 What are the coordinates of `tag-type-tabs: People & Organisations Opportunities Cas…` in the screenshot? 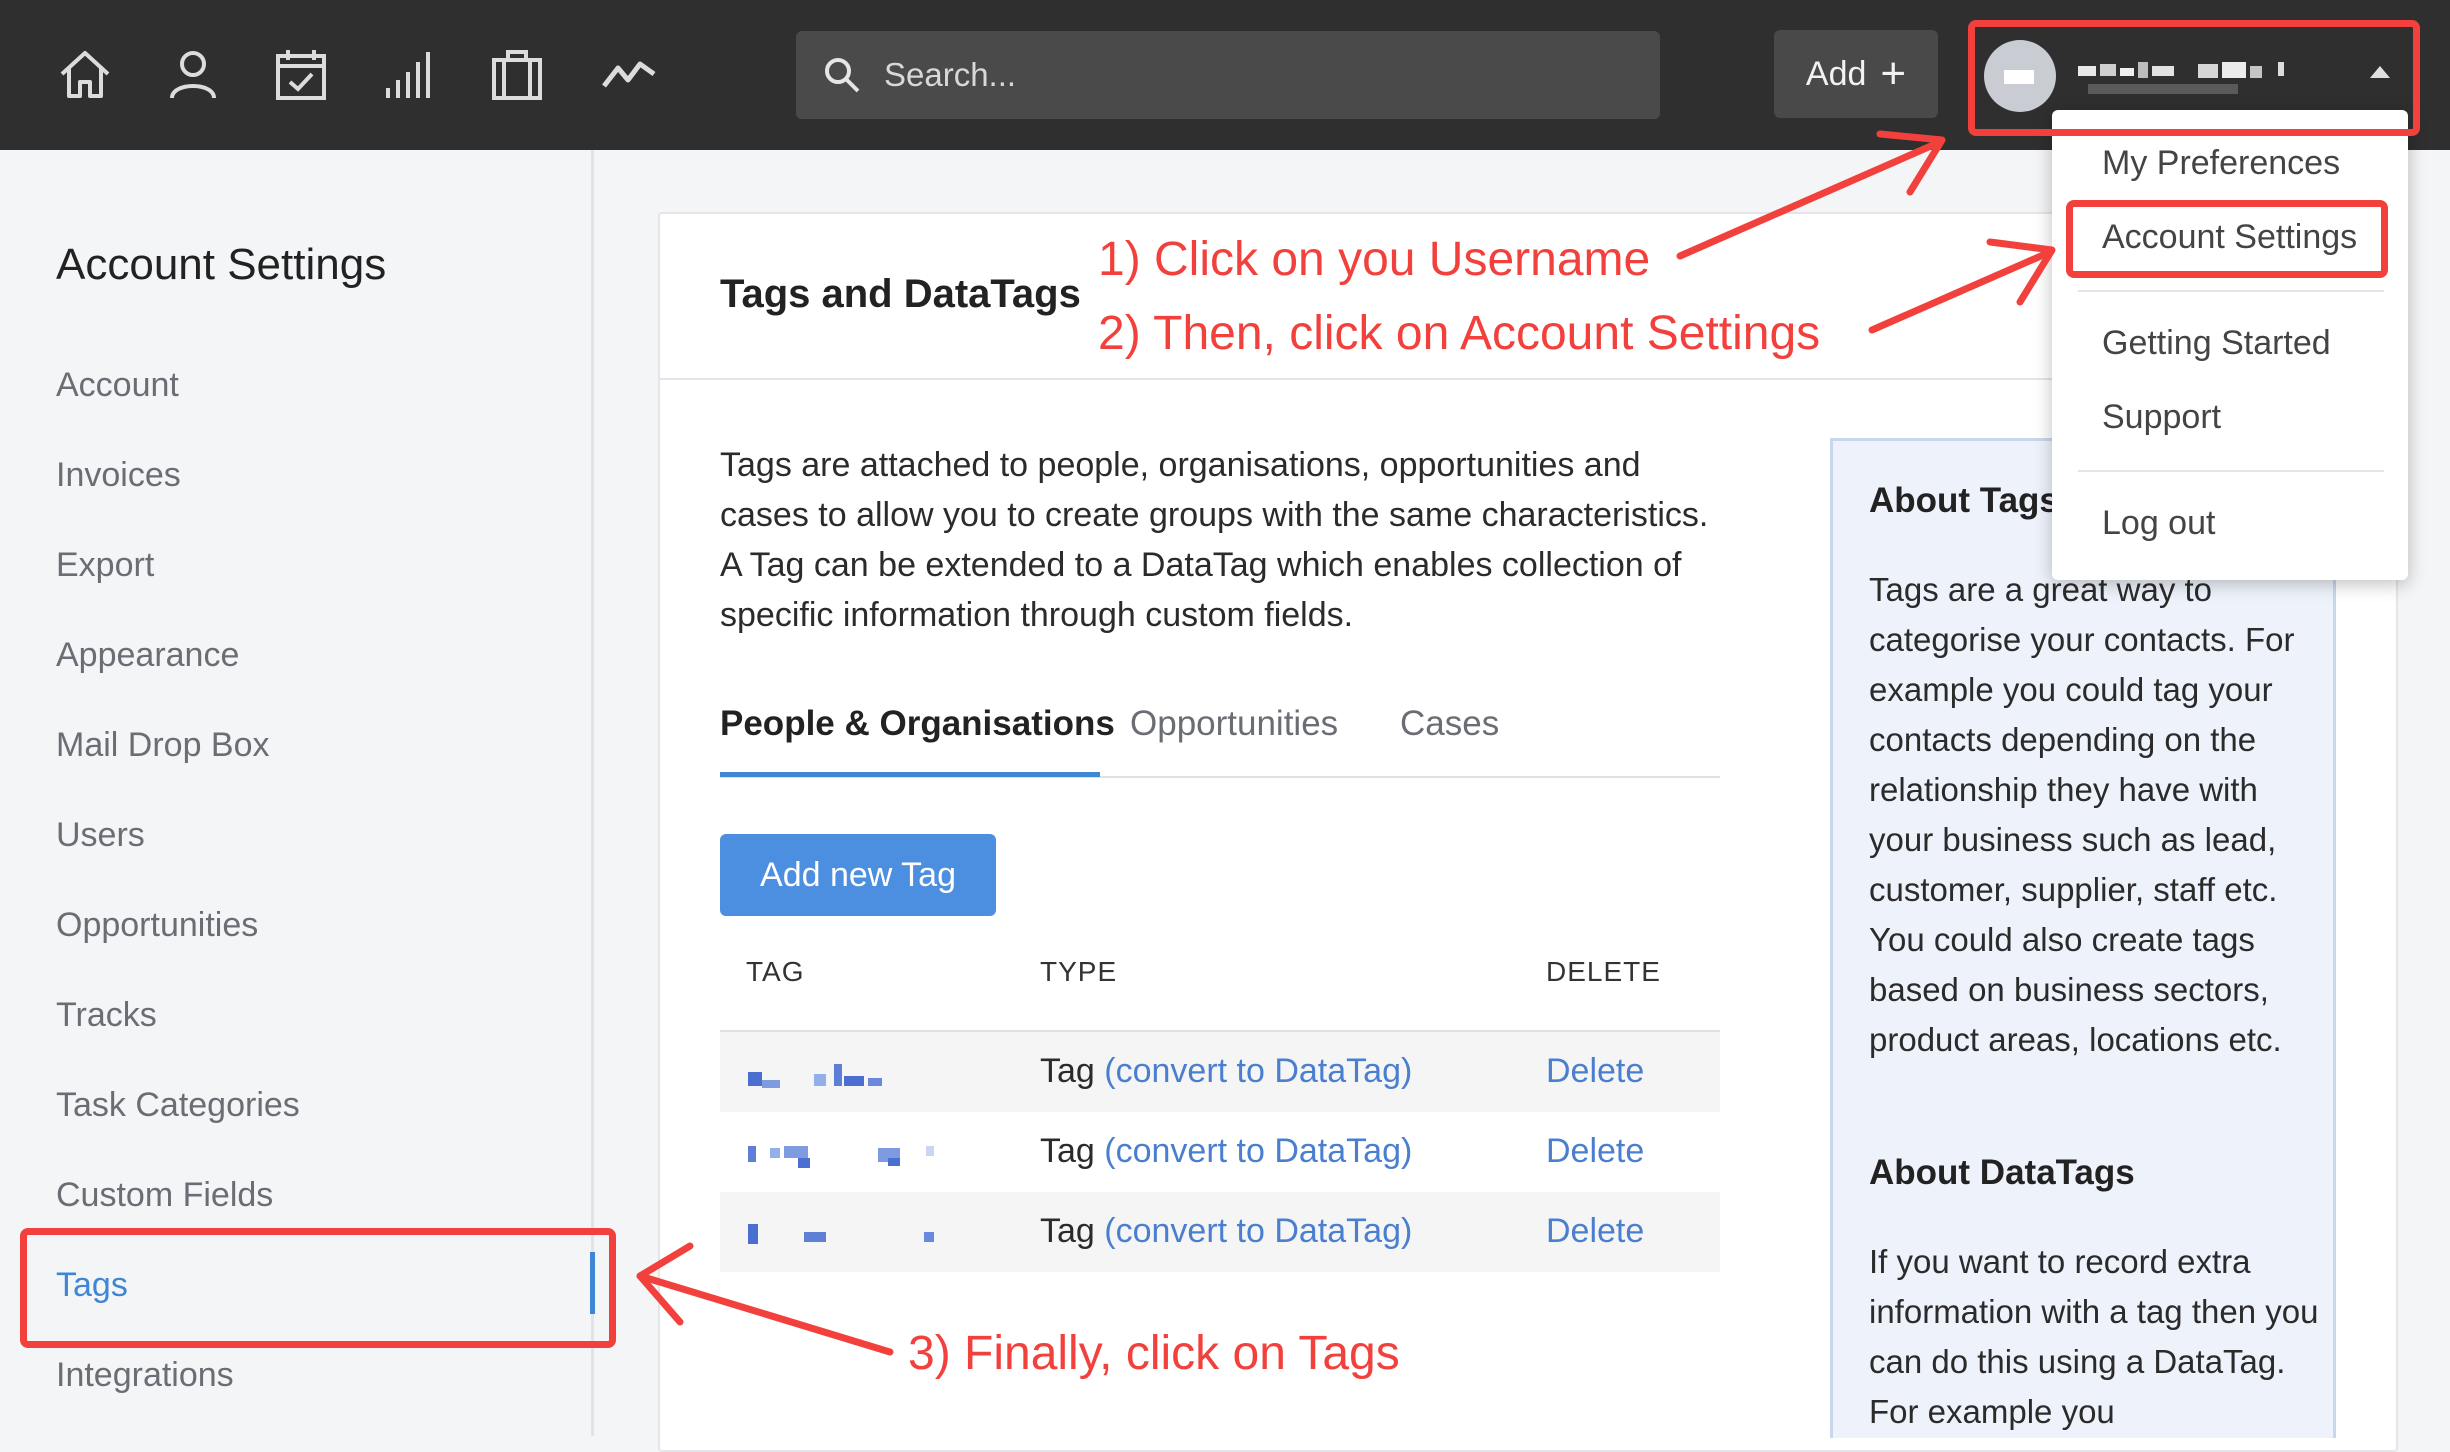 It's located at (1220, 741).